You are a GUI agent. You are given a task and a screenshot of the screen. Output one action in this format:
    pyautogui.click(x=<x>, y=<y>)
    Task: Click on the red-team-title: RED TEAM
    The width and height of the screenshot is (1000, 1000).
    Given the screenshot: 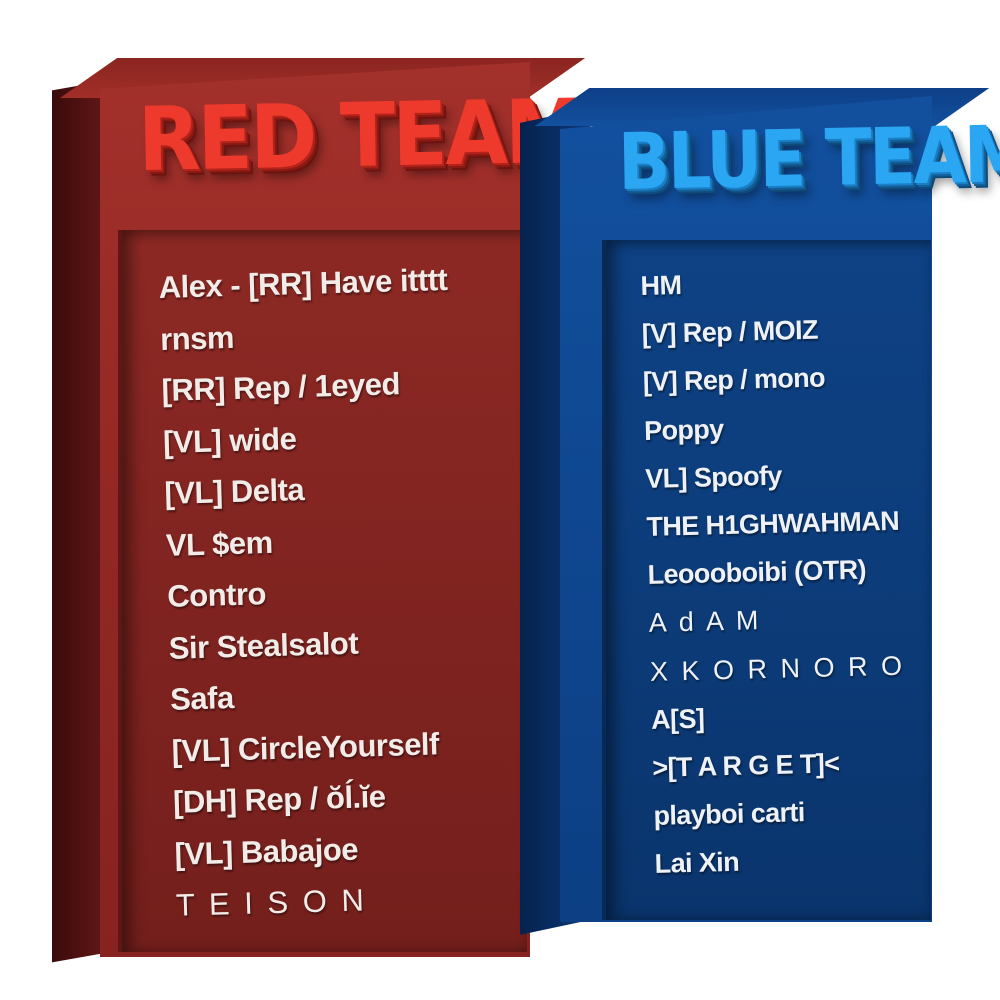 What is the action you would take?
    pyautogui.click(x=360, y=135)
    